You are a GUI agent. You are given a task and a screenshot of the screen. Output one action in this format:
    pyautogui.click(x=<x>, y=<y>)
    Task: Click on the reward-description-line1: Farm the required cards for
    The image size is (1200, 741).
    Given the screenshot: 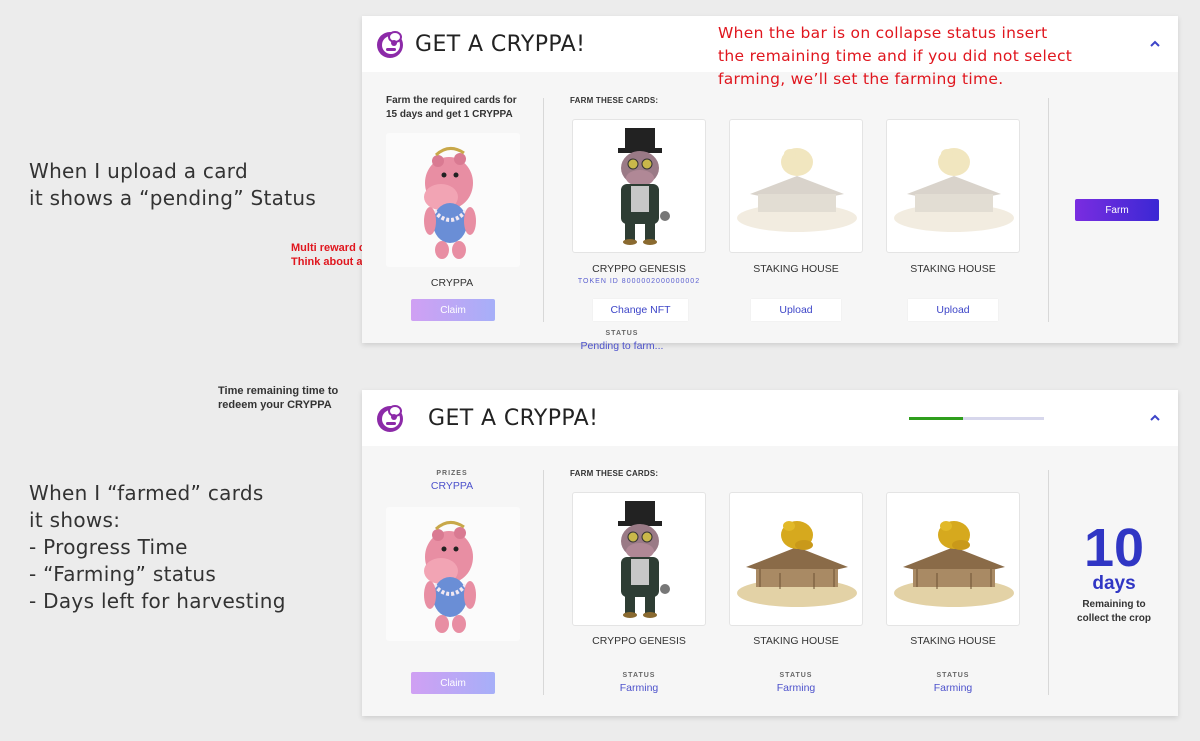 What is the action you would take?
    pyautogui.click(x=451, y=100)
    